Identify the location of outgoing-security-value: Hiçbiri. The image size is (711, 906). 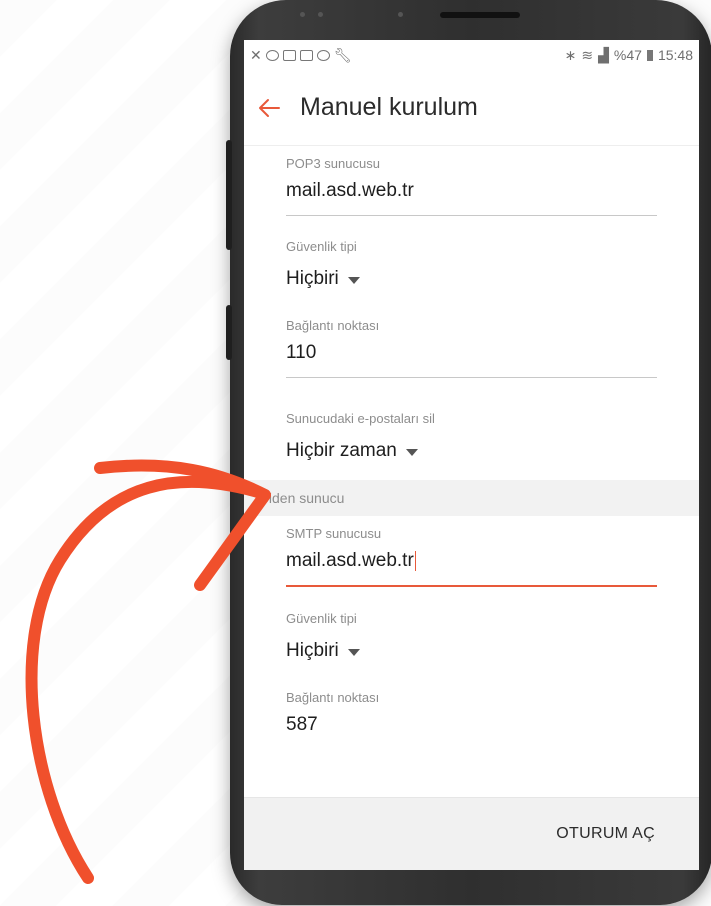
(312, 650).